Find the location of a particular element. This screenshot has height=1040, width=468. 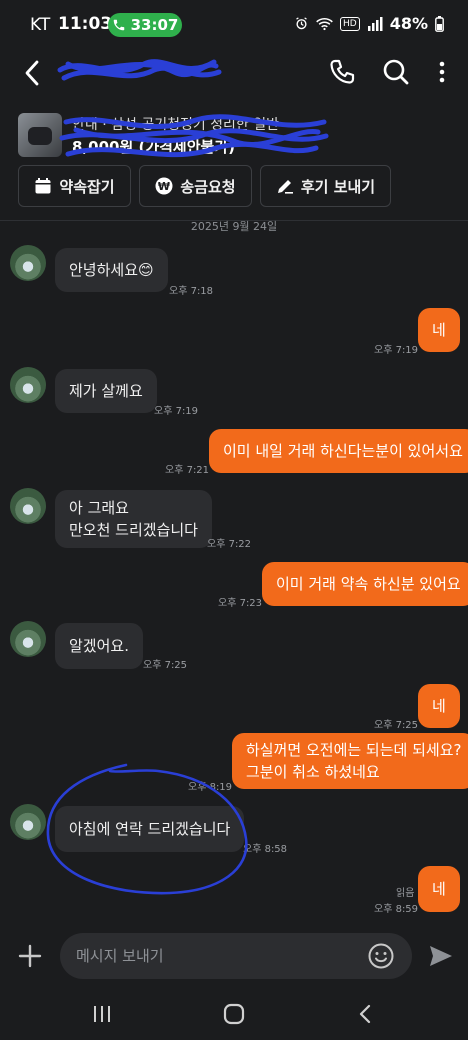

message-line: 그분이 취소 하셨네요 is located at coordinates (313, 772).